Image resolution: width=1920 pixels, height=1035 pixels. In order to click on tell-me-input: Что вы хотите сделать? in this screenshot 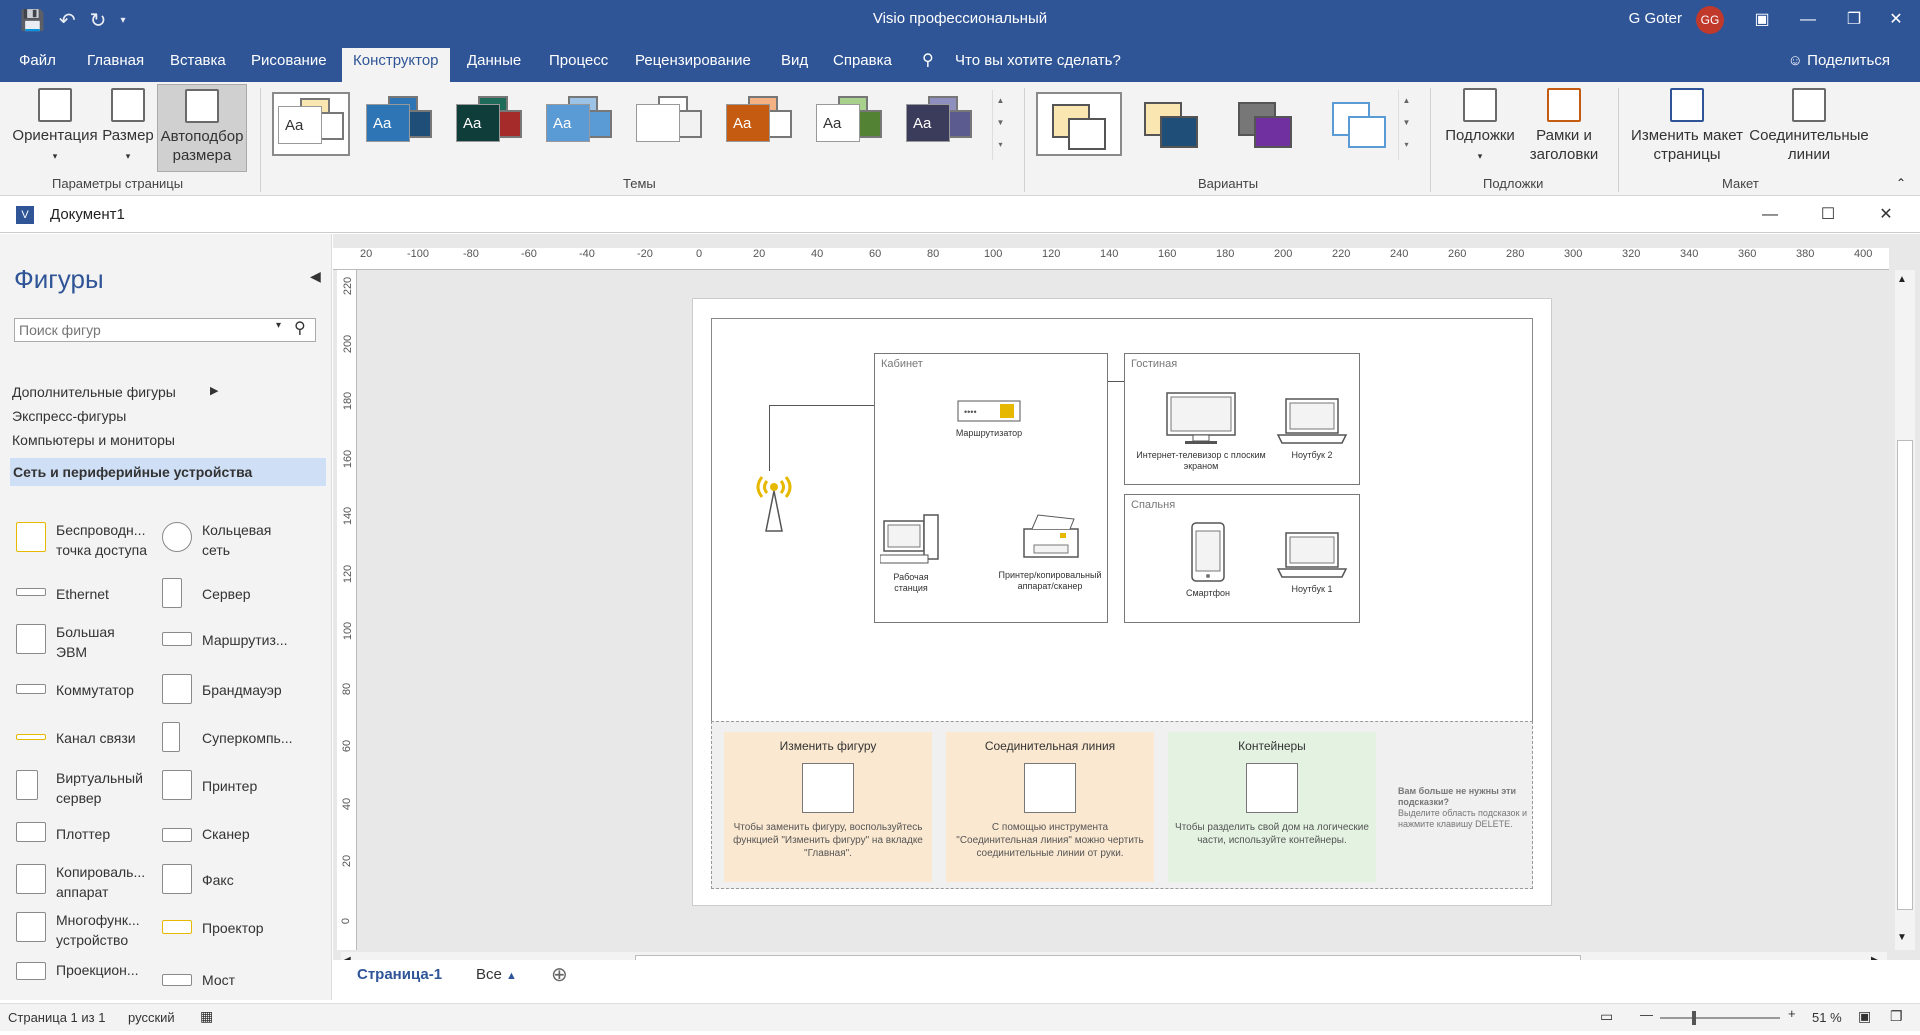, I will do `click(1038, 60)`.